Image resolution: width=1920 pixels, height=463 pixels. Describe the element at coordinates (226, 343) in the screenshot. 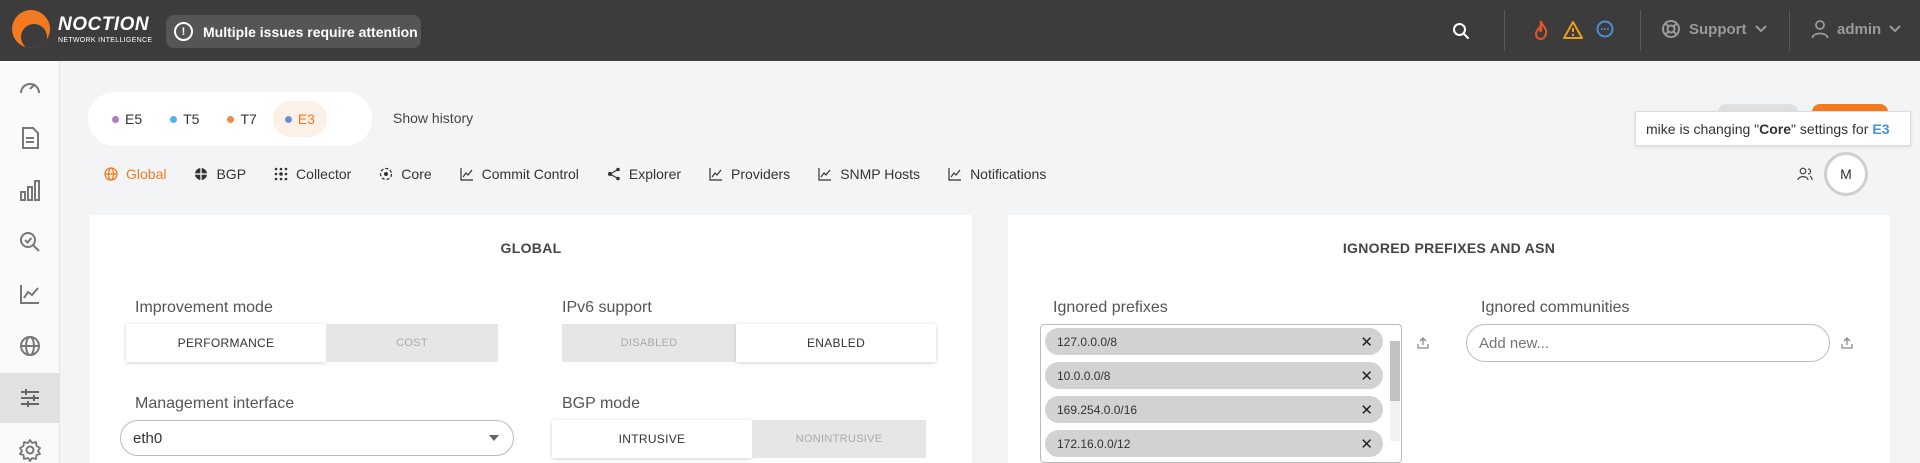

I see `performance-option: PERFORMANCE` at that location.